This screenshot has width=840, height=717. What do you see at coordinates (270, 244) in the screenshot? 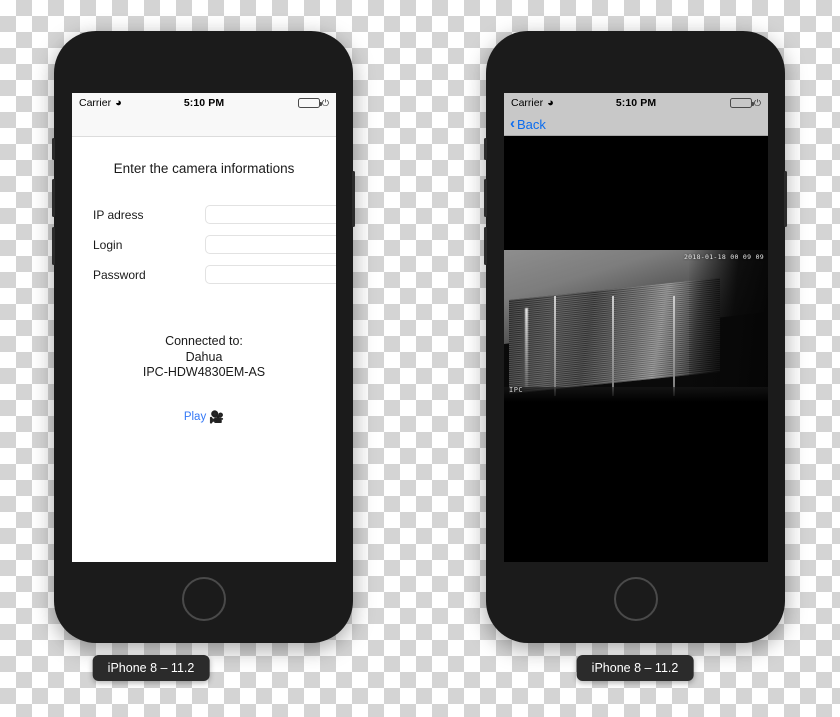
I see `login-input` at bounding box center [270, 244].